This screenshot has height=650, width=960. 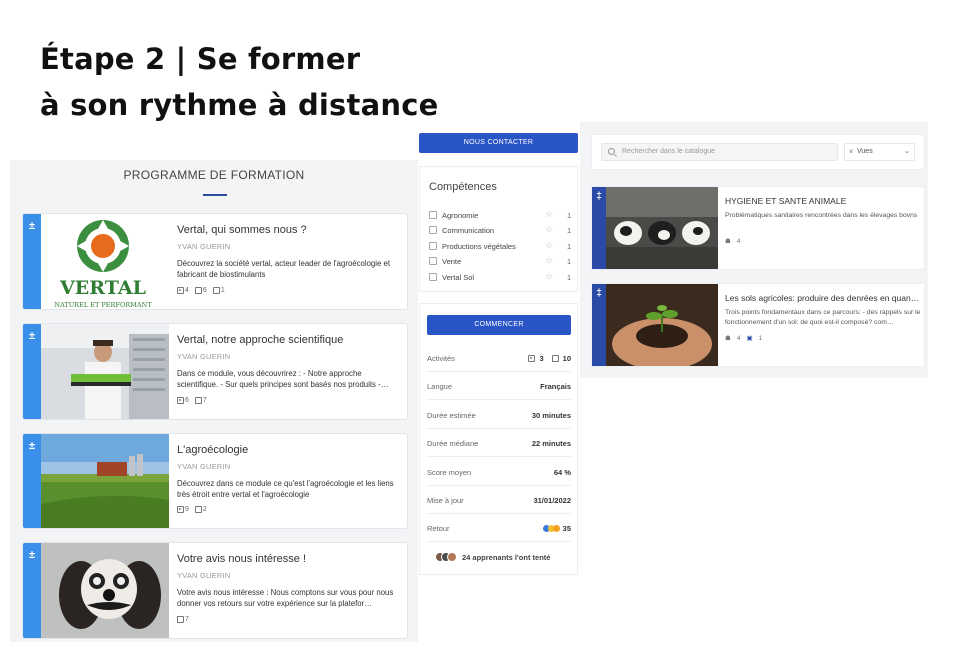 I want to click on programme-title: PROGRAMME DE FORMATION, so click(x=214, y=175).